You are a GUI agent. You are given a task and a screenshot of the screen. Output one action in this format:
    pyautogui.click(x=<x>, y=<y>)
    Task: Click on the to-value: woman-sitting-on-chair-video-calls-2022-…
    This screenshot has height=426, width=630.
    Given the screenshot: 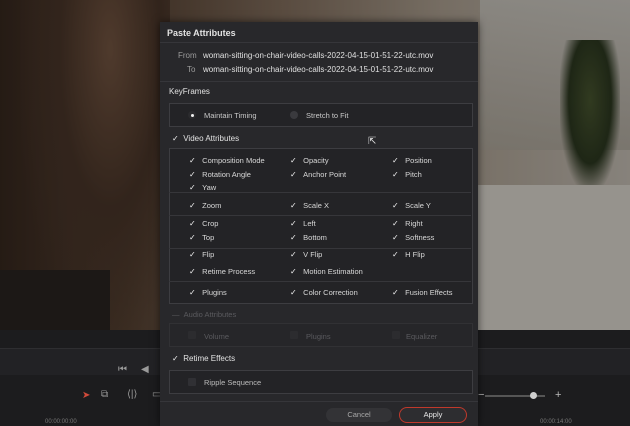 What is the action you would take?
    pyautogui.click(x=318, y=69)
    